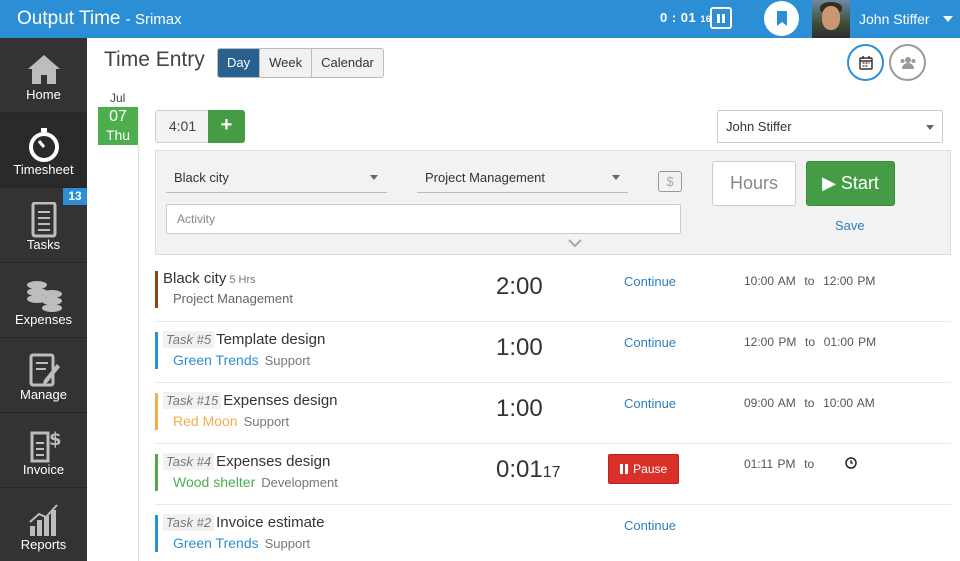  I want to click on add-entry-button: +, so click(226, 126).